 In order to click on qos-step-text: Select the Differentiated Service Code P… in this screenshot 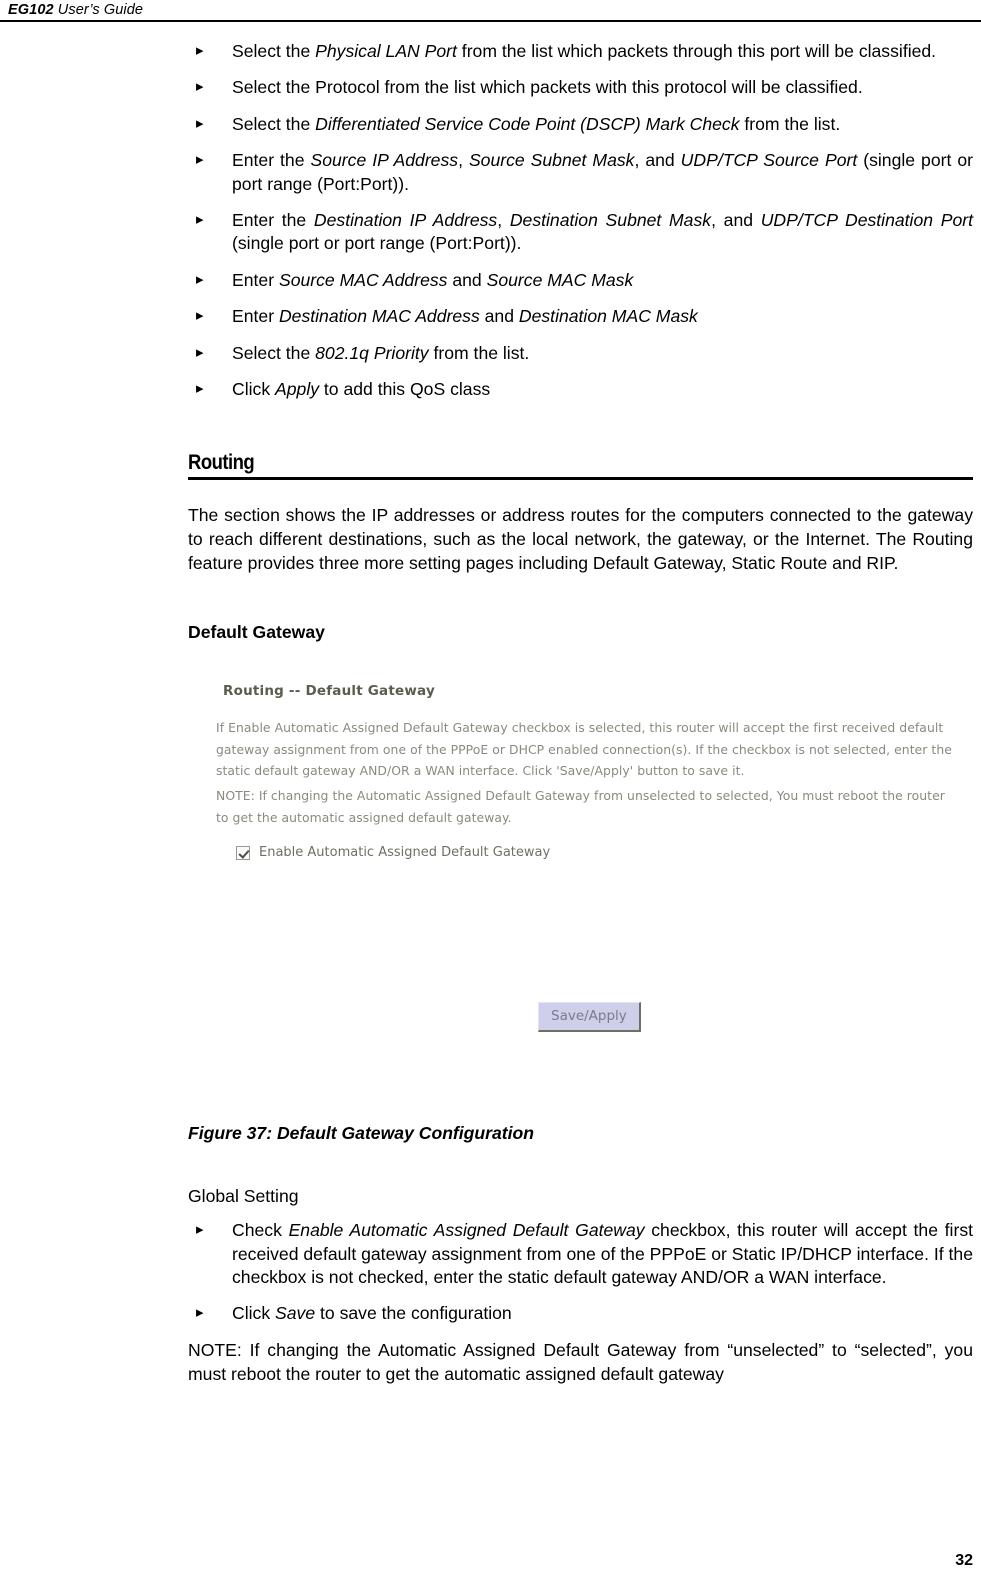, I will do `click(536, 123)`.